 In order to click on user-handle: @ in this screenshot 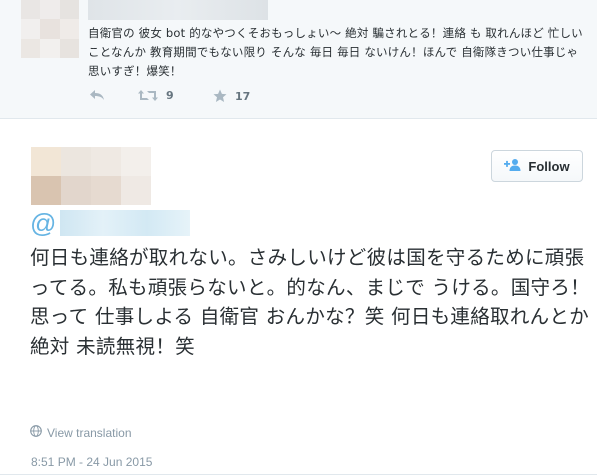, I will do `click(110, 223)`.